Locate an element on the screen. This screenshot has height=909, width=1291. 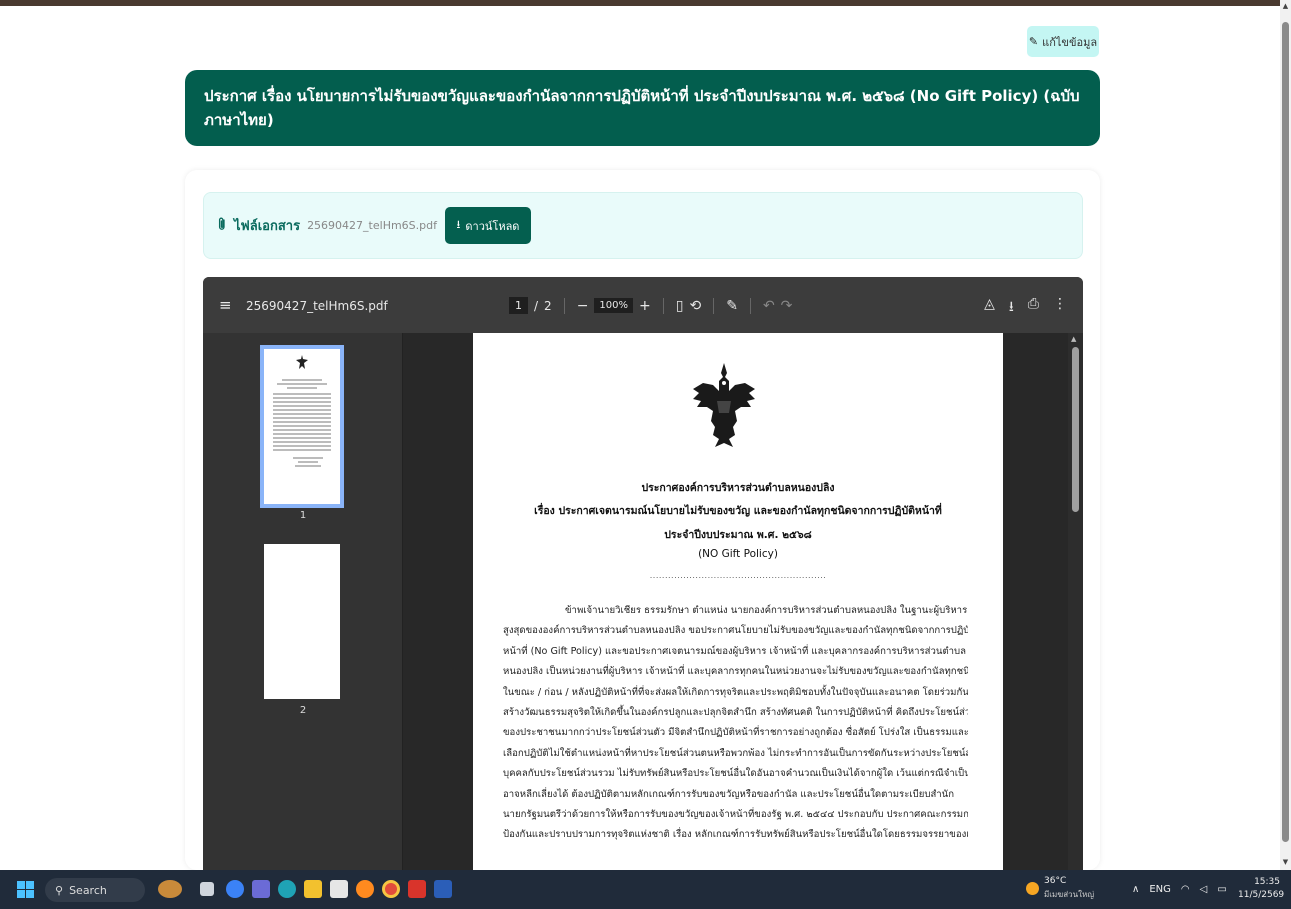
thumbnail-emblem-icon is located at coordinates (302, 362).